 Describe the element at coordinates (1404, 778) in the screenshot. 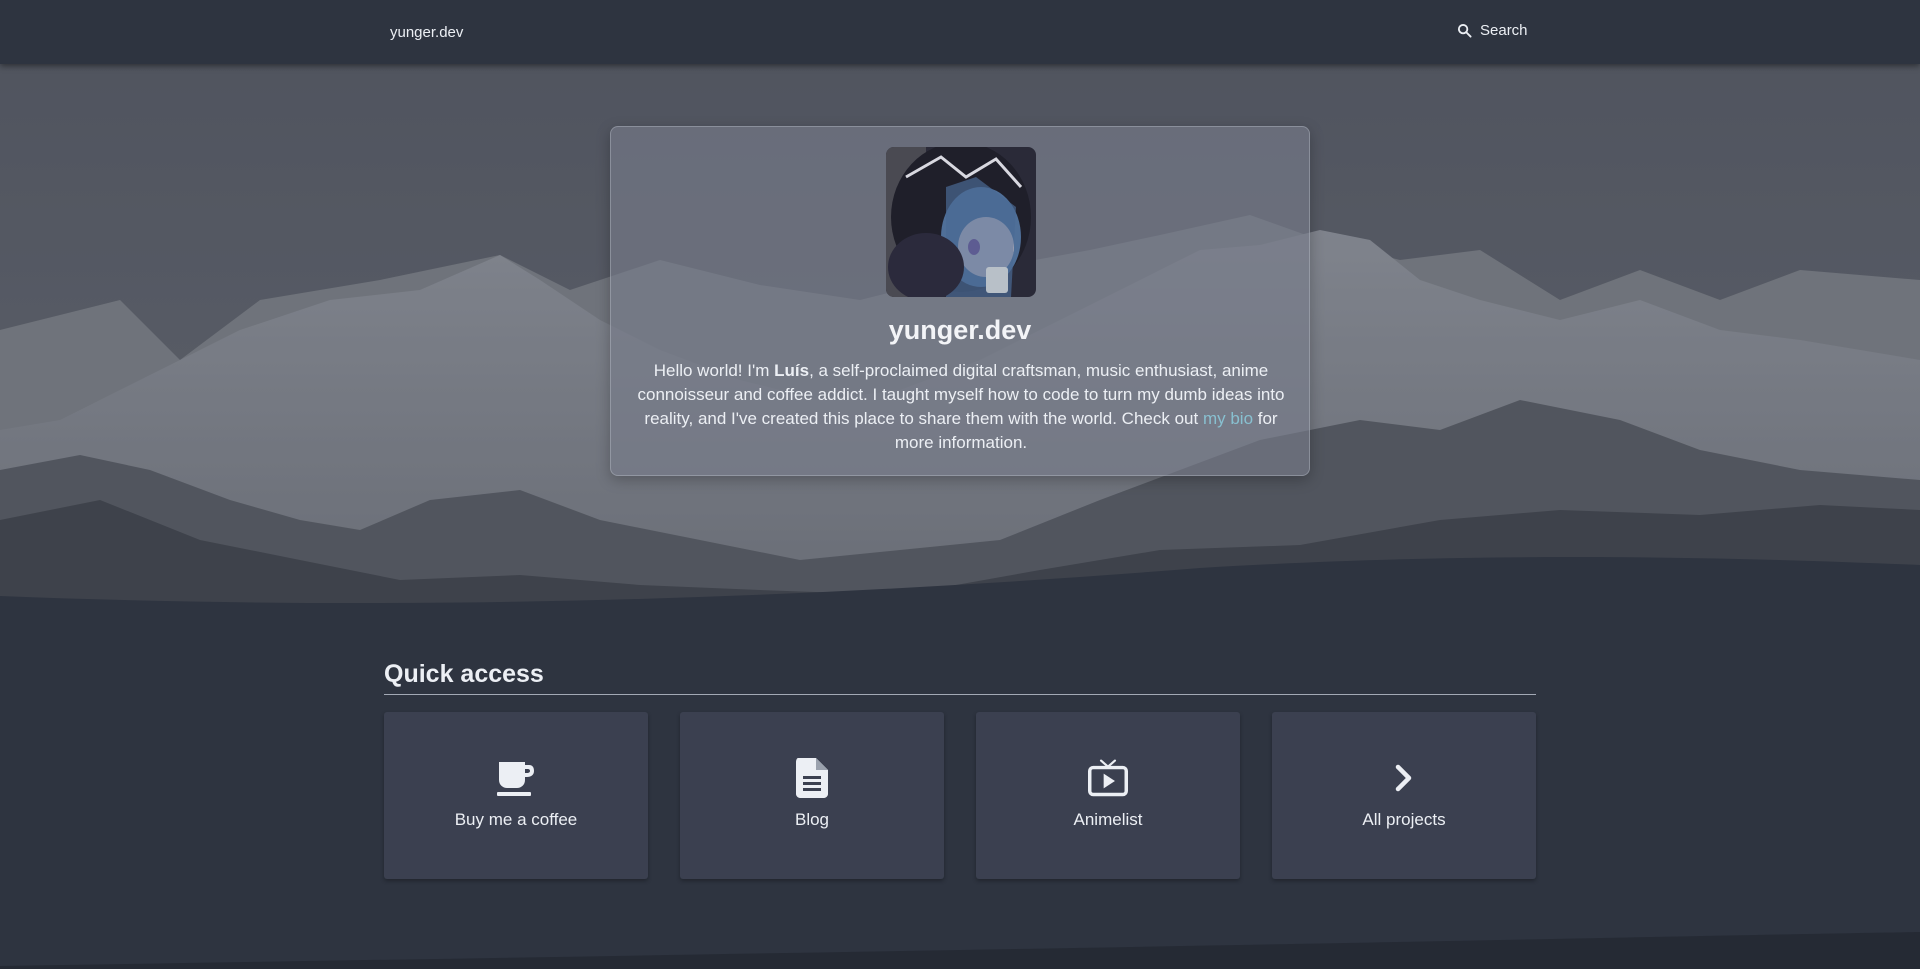

I see `chevron-right-icon` at that location.